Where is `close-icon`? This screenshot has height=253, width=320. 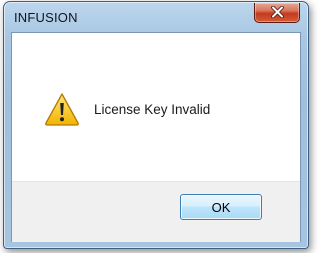
close-icon is located at coordinates (277, 12).